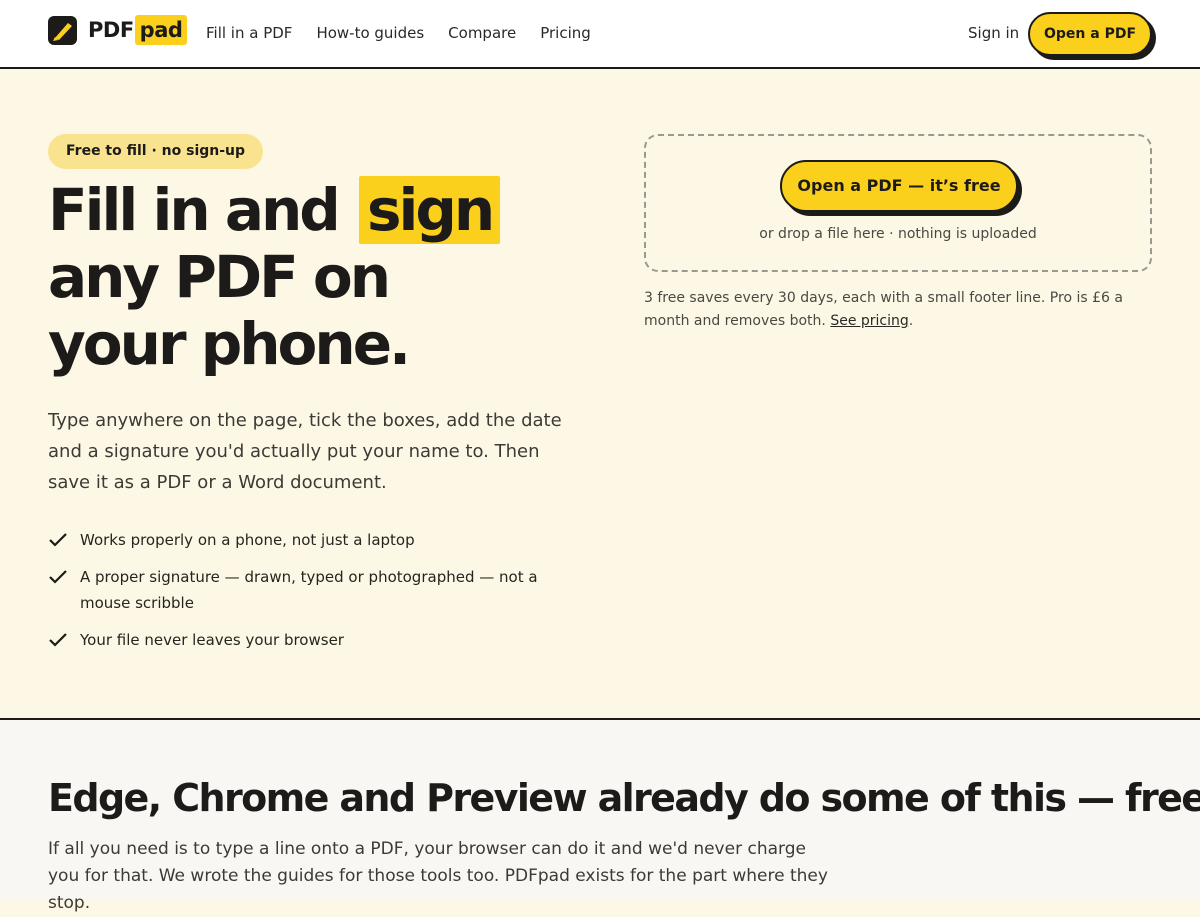 The width and height of the screenshot is (1200, 917). I want to click on headline-line-3: your phone., so click(229, 344).